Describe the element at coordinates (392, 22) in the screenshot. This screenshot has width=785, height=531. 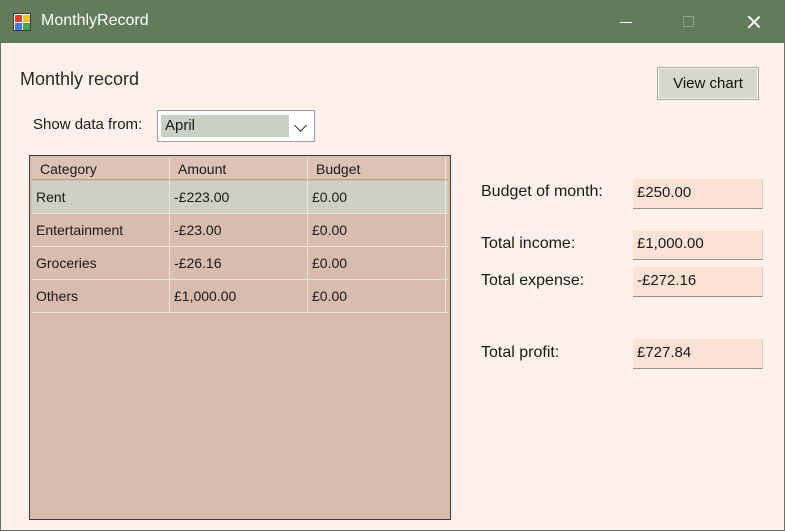
I see `title-bar: MonthlyRecord` at that location.